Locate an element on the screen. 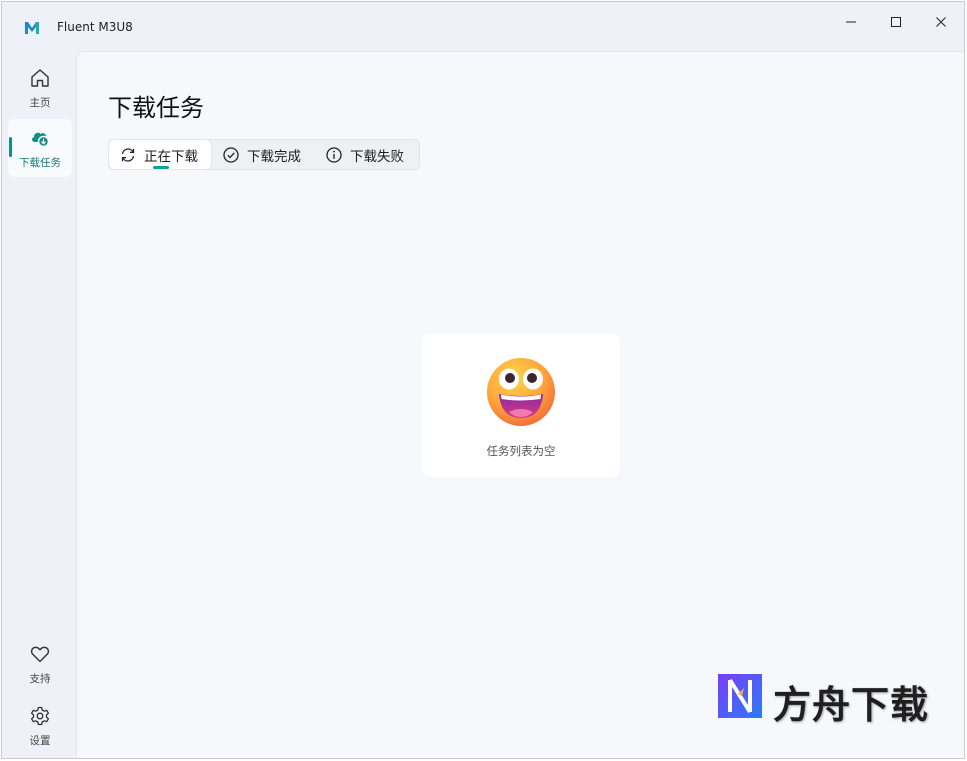  close-button is located at coordinates (941, 22).